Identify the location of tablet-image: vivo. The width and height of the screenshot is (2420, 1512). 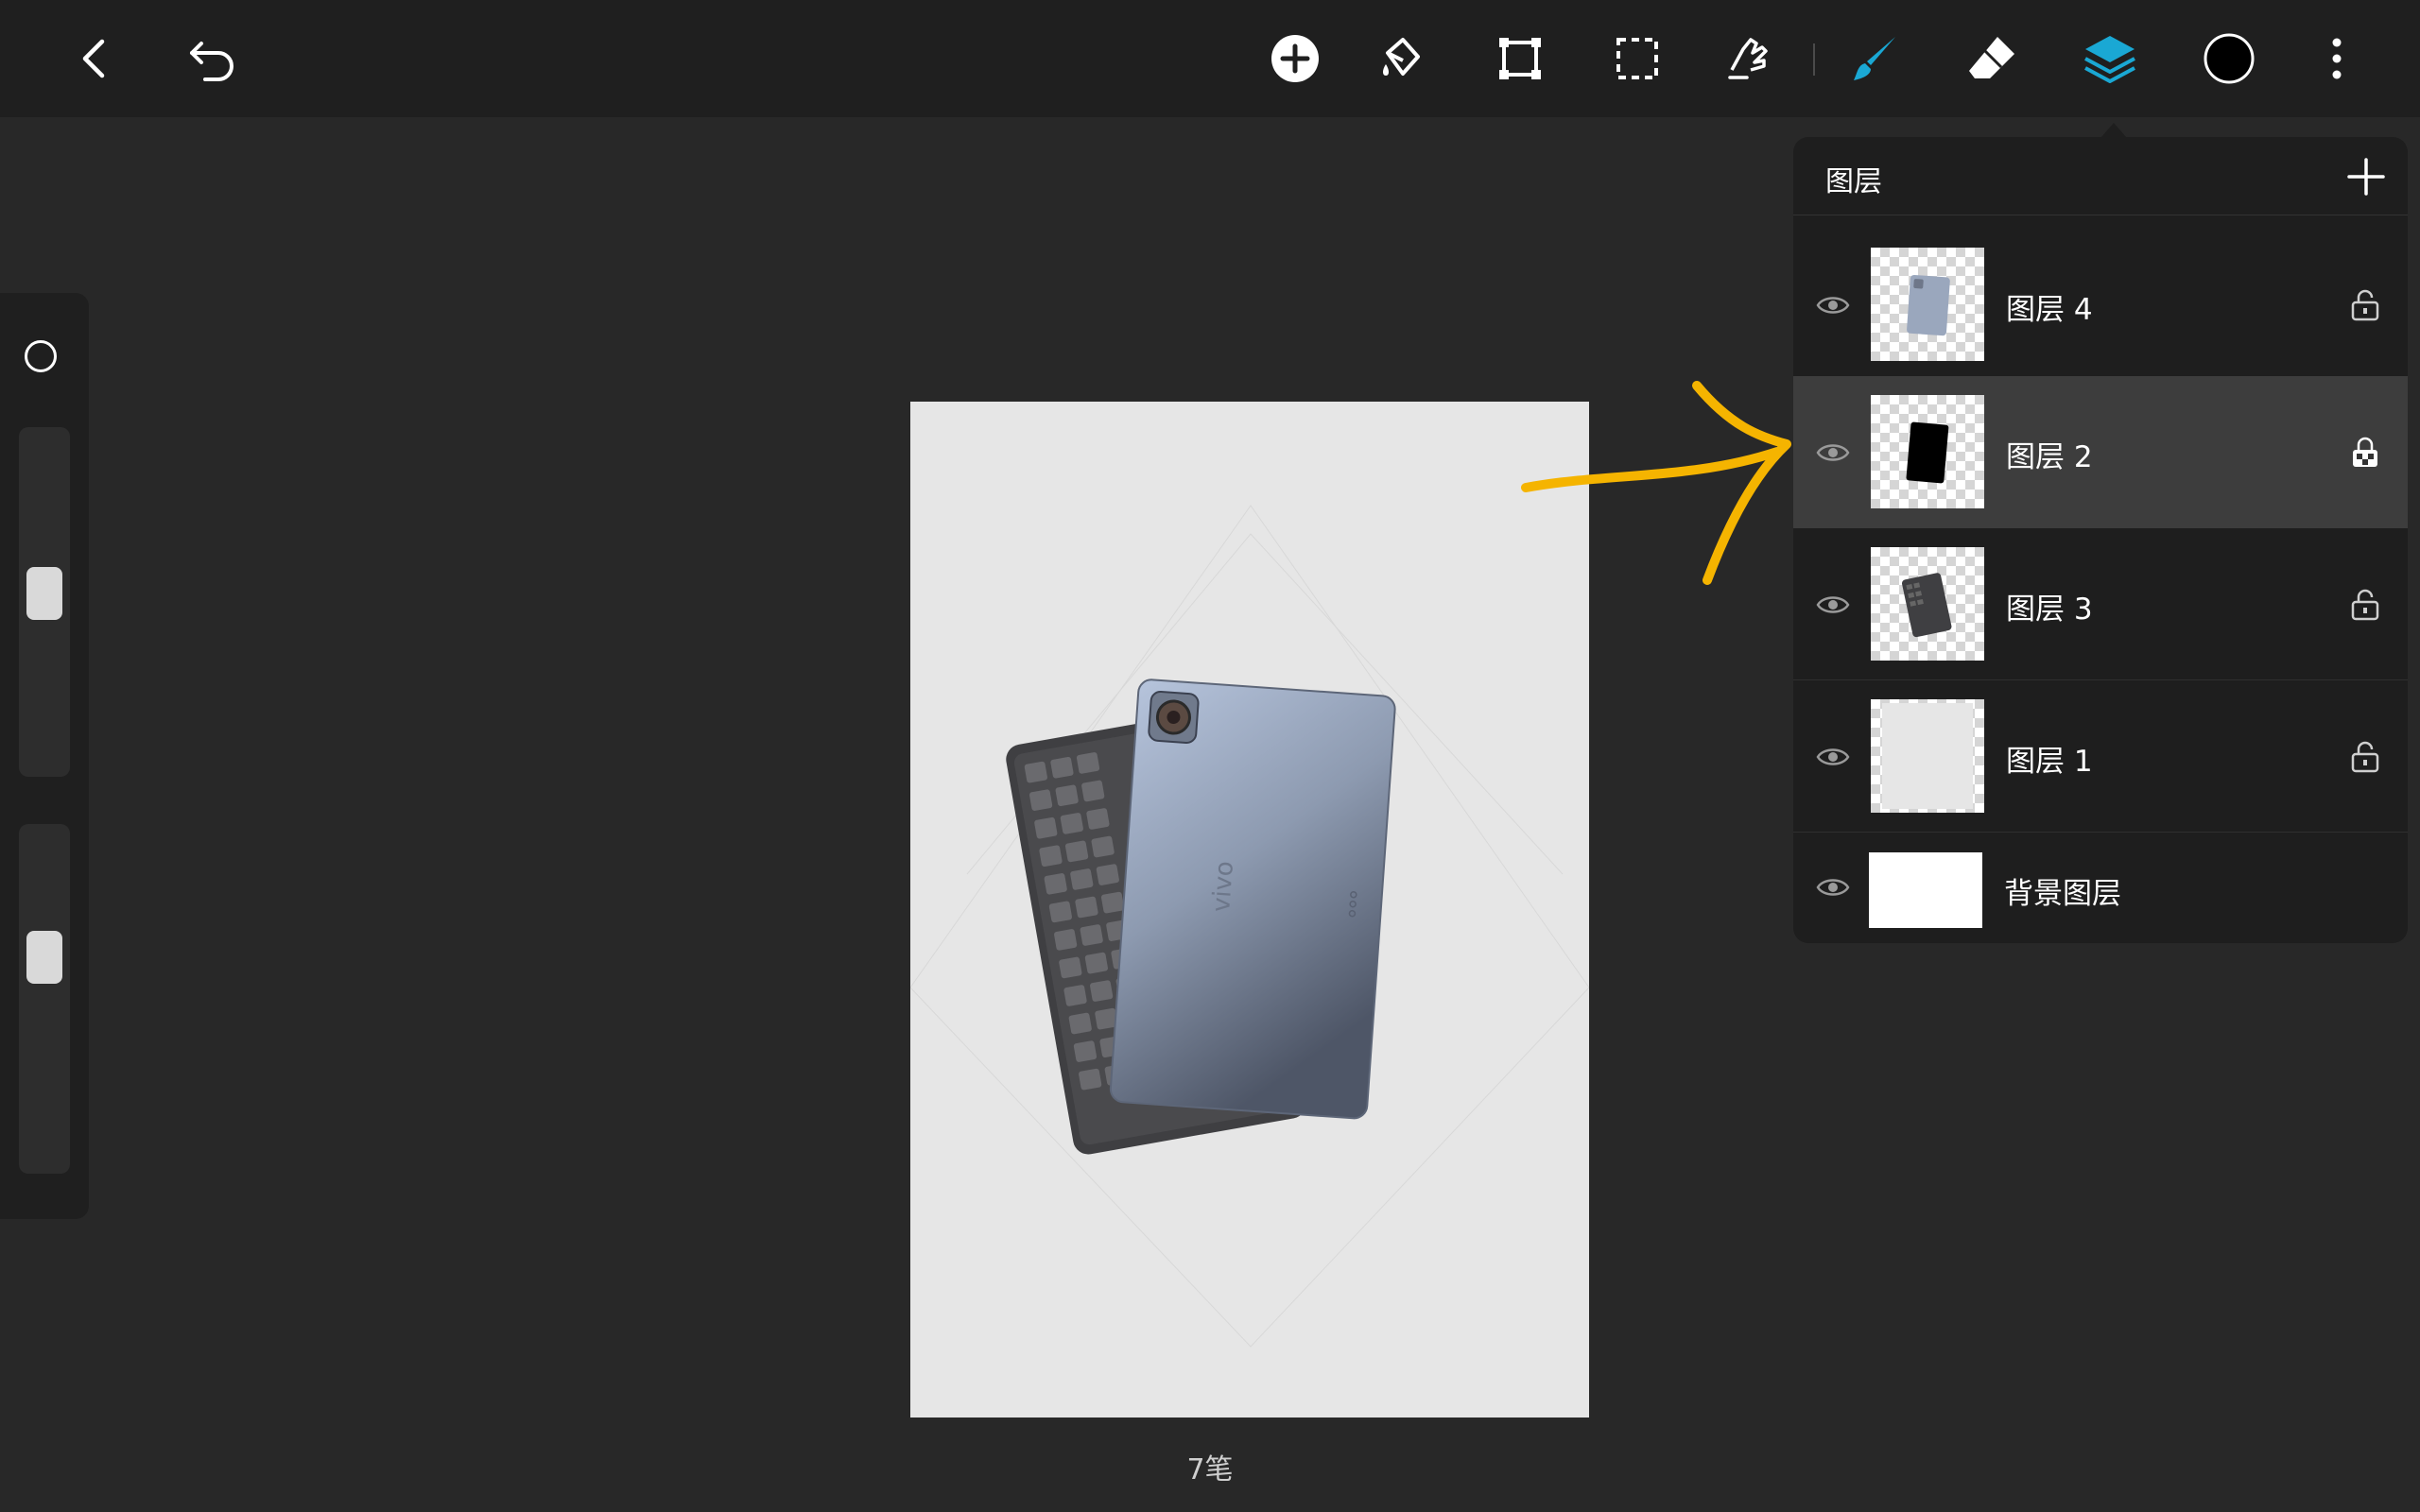
(1252, 899).